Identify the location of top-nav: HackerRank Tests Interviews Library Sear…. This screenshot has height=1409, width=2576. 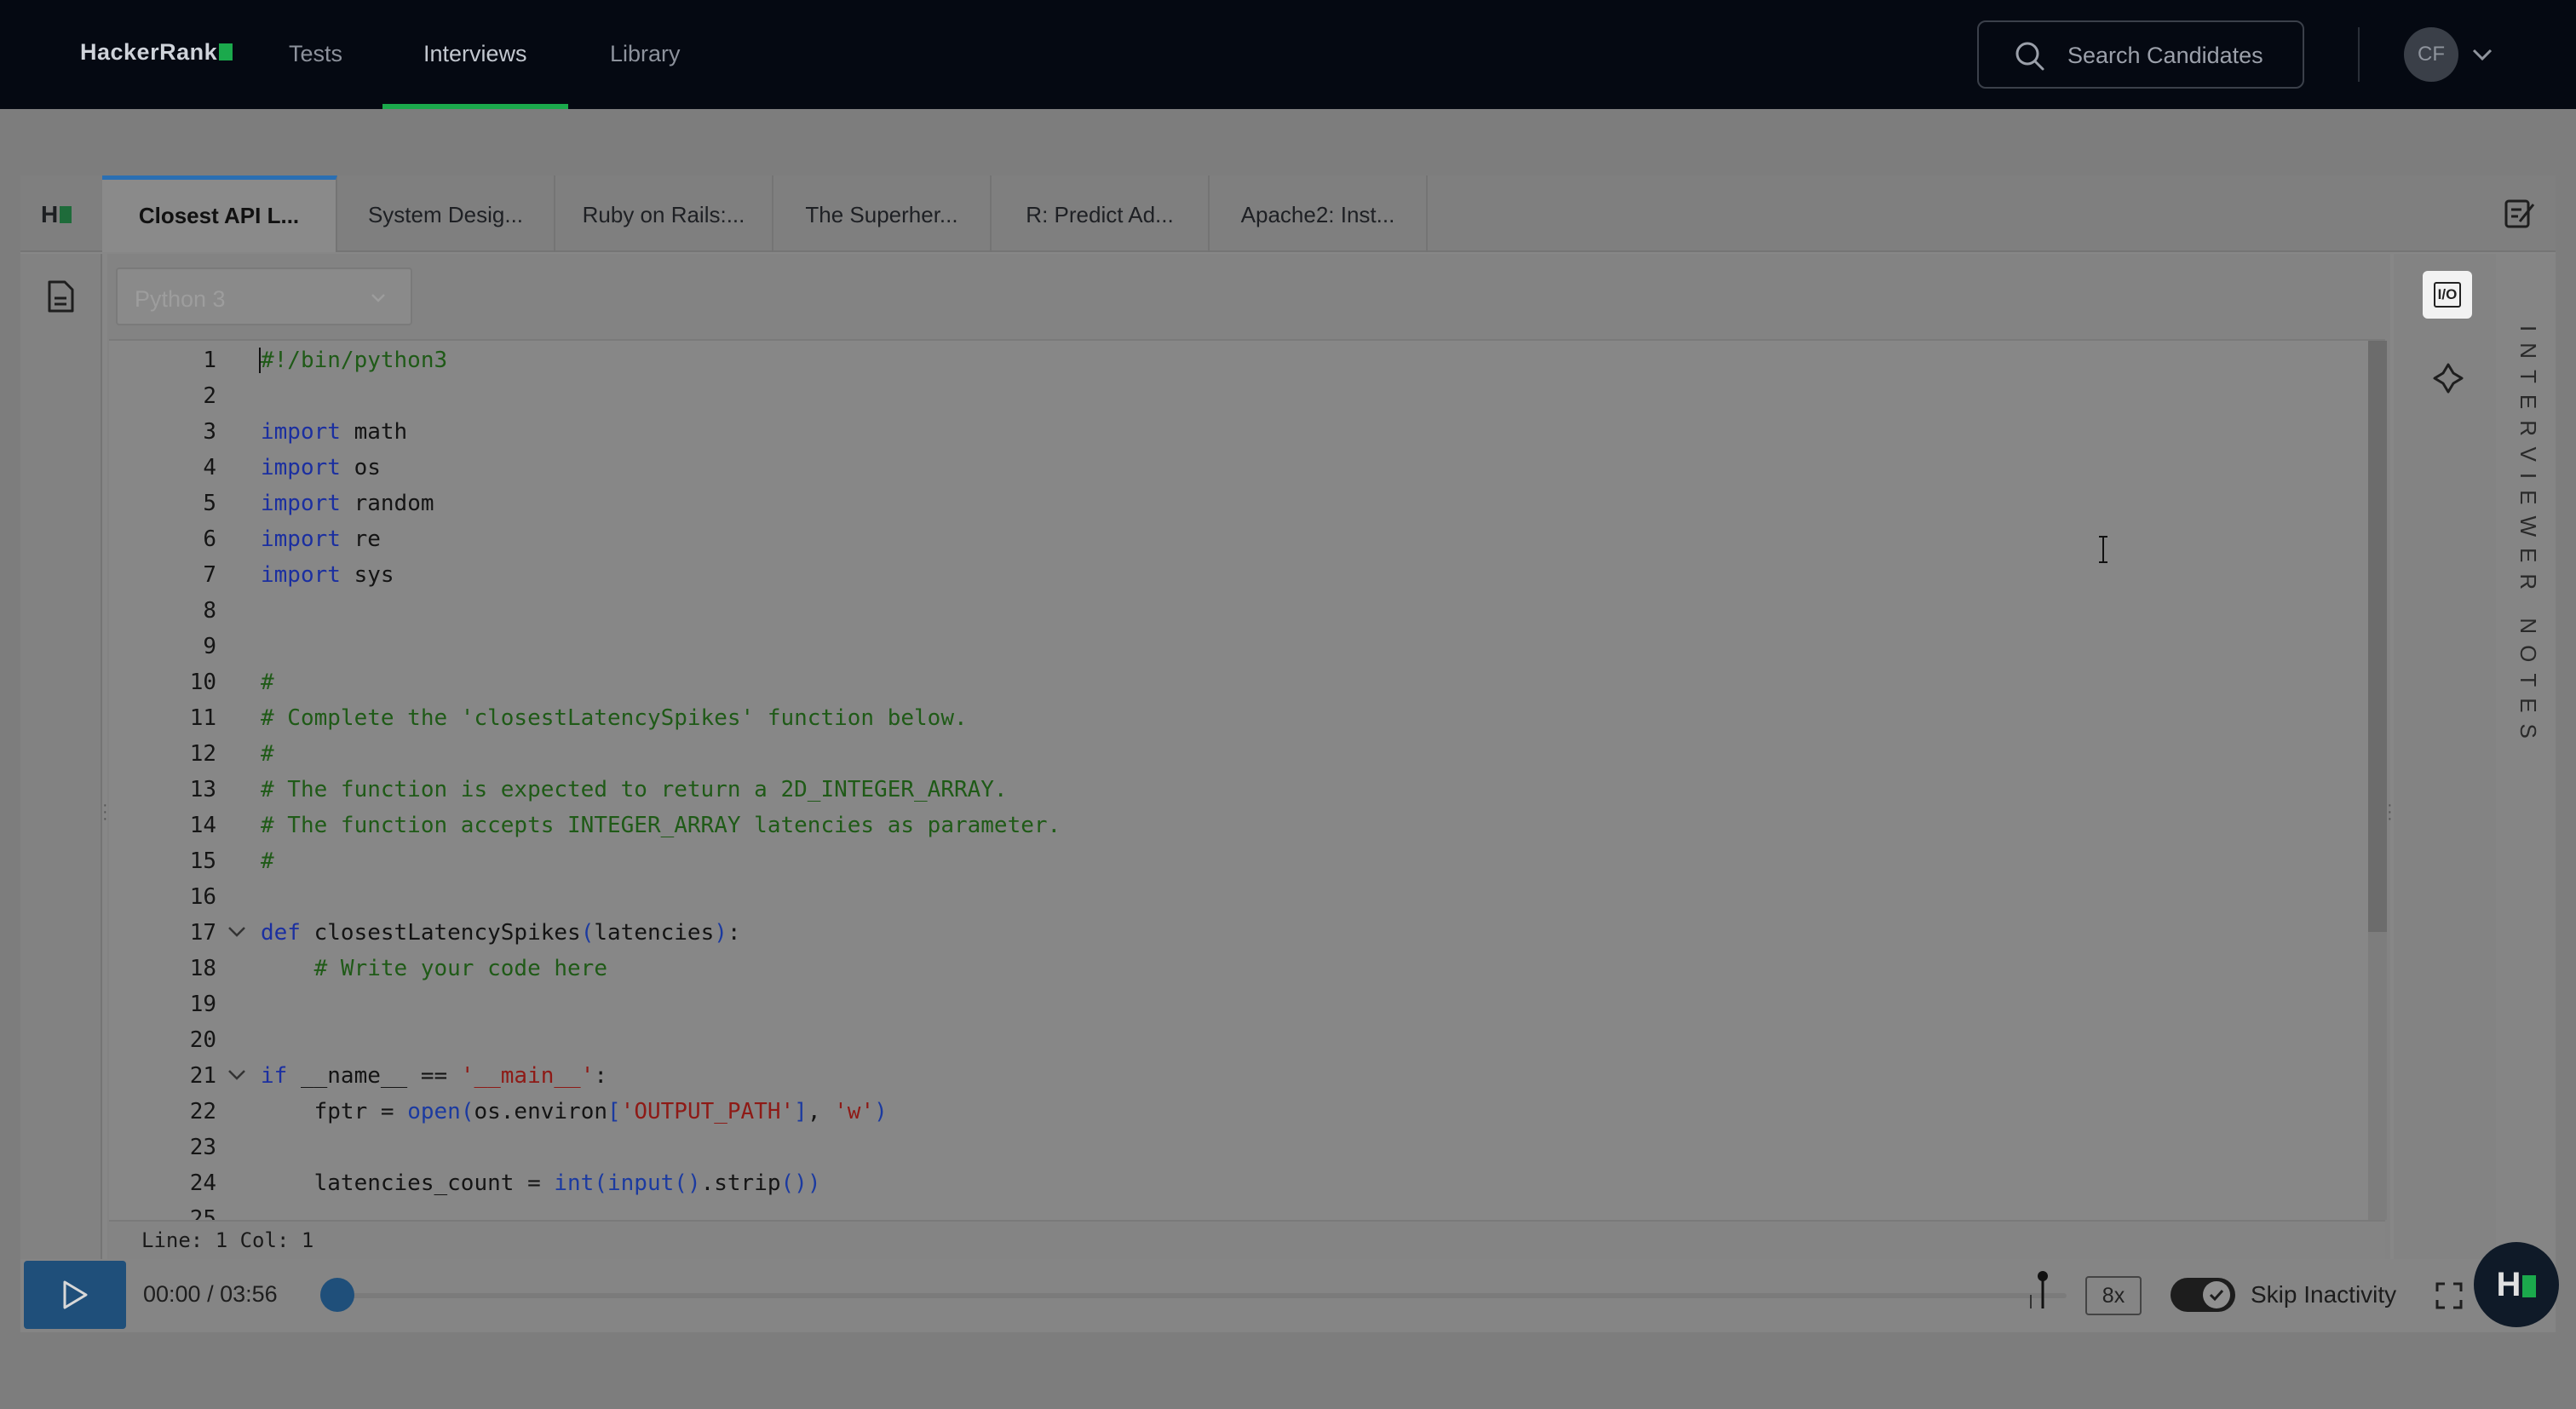
(1288, 54).